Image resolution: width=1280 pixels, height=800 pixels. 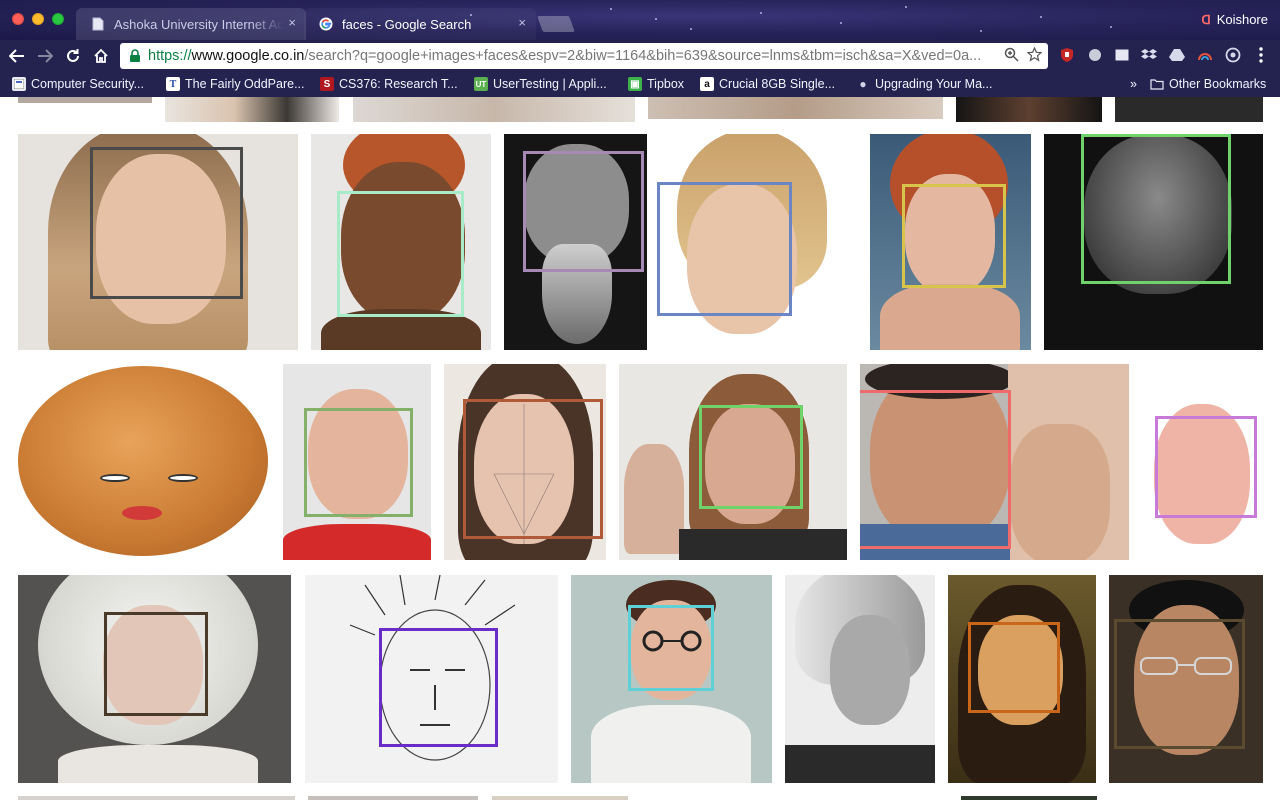 What do you see at coordinates (1023, 55) in the screenshot?
I see `omnibox-actions` at bounding box center [1023, 55].